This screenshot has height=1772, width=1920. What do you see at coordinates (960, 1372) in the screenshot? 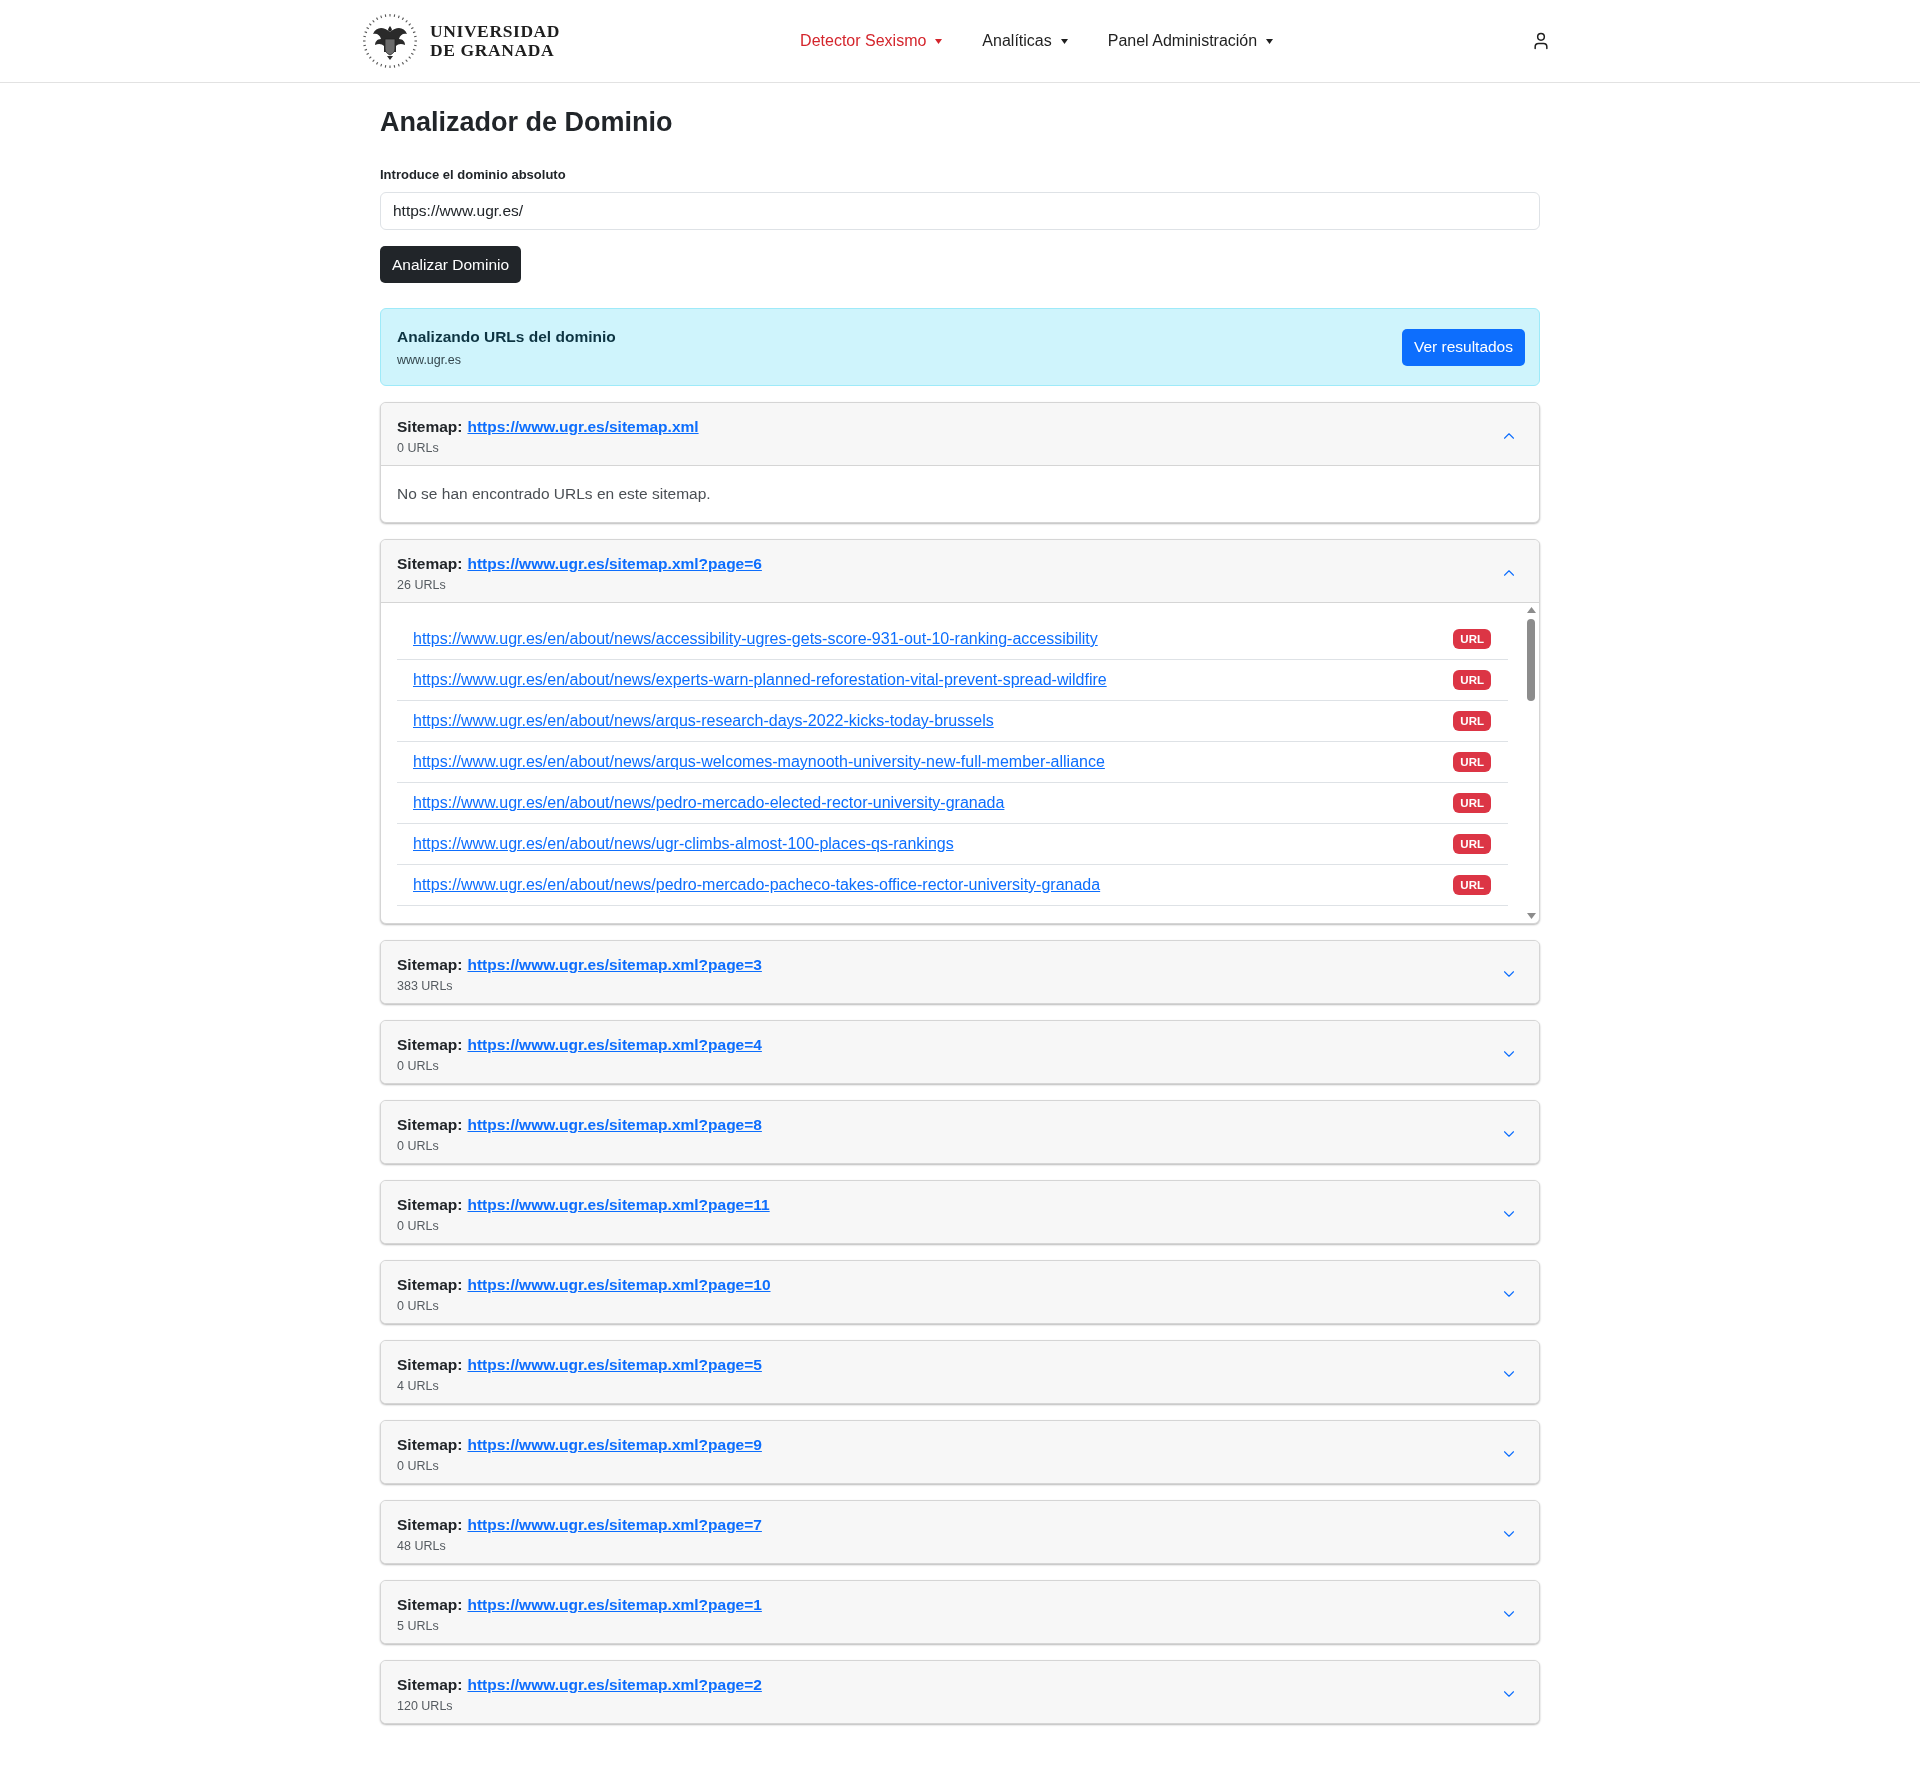
I see `accordion-header: Sitemap: https://www.ugr.es/sitemap.xml?page=5 4 URLs` at bounding box center [960, 1372].